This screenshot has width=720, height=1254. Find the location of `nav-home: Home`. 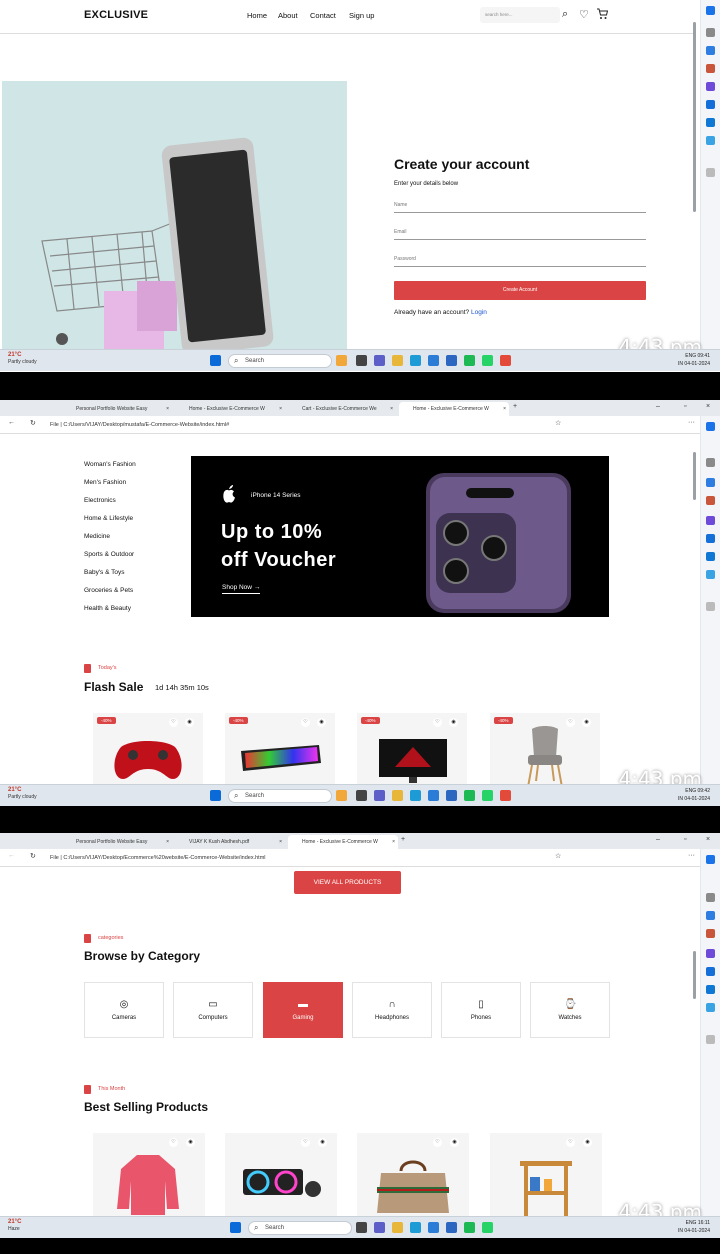

nav-home: Home is located at coordinates (257, 15).